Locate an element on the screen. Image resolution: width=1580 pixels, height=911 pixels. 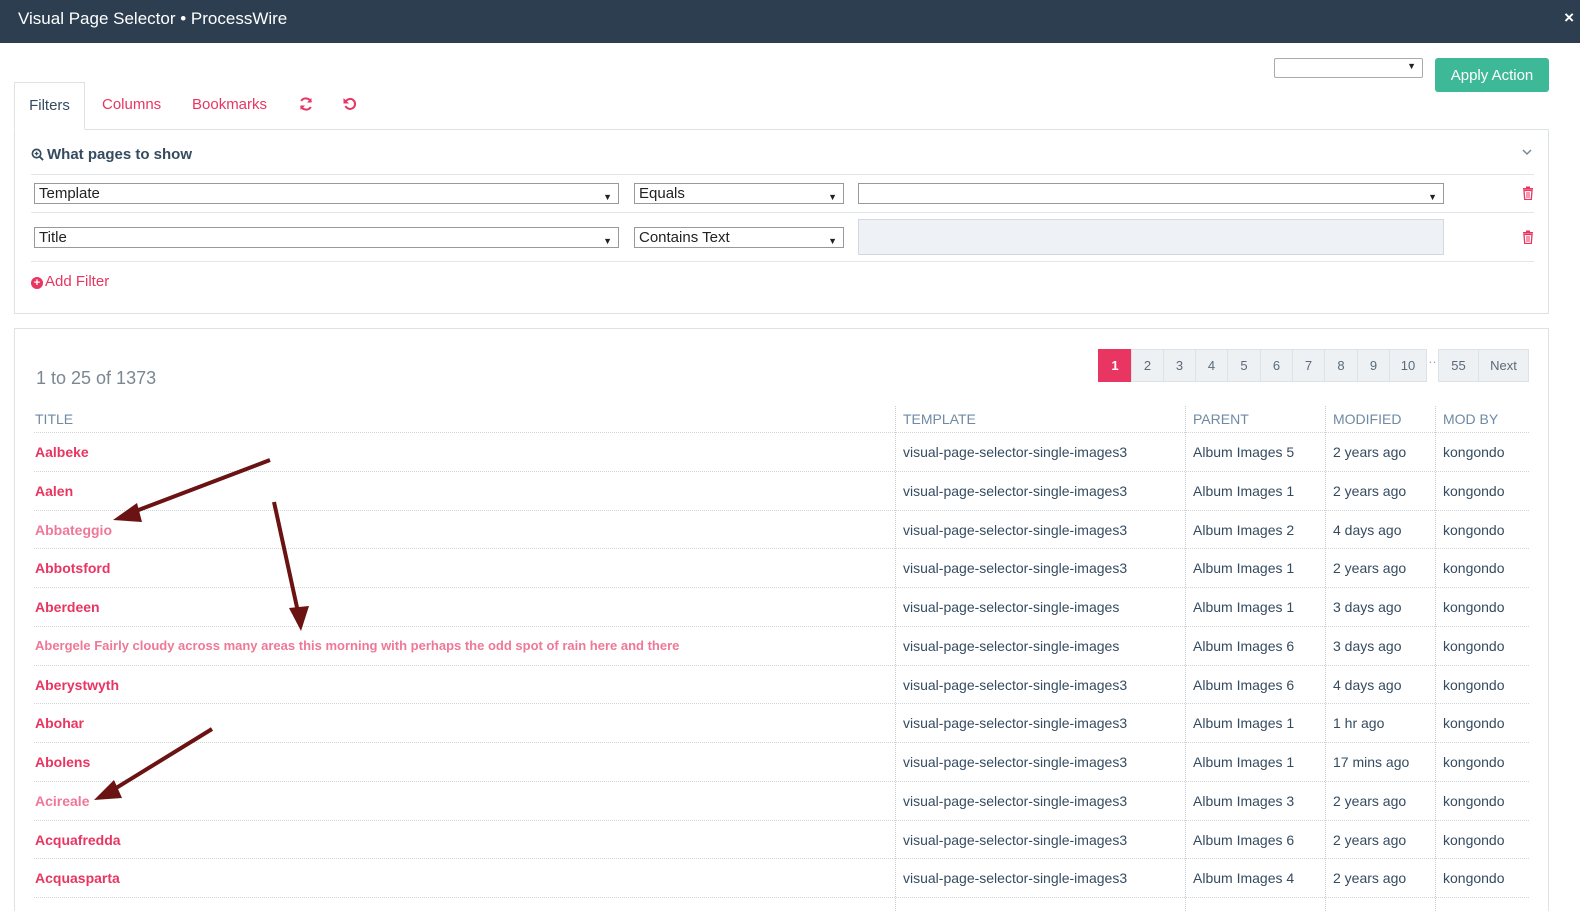
page-title-link: Aberdeen is located at coordinates (67, 607).